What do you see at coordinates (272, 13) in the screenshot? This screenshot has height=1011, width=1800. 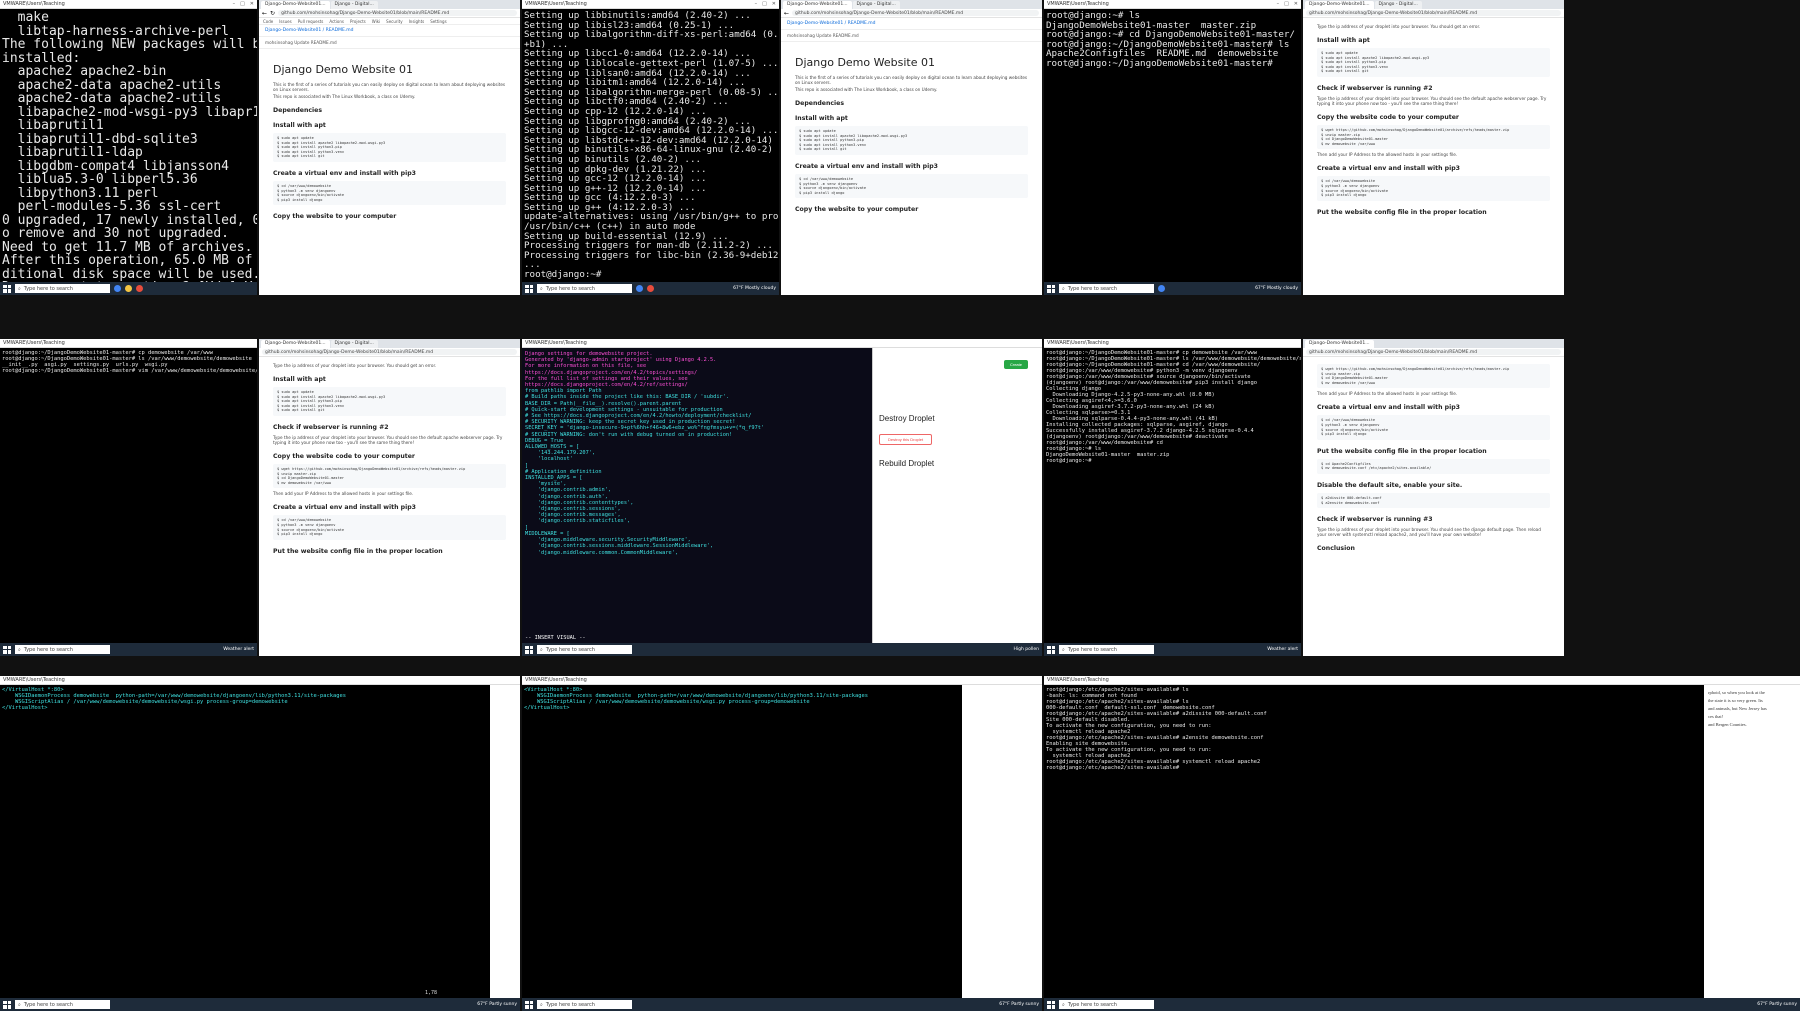 I see `reload-icon: ↻` at bounding box center [272, 13].